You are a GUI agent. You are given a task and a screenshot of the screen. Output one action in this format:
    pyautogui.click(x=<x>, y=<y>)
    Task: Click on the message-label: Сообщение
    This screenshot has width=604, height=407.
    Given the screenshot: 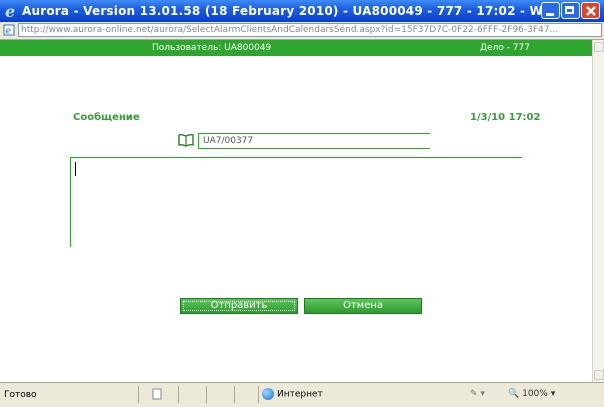 What is the action you would take?
    pyautogui.click(x=106, y=117)
    